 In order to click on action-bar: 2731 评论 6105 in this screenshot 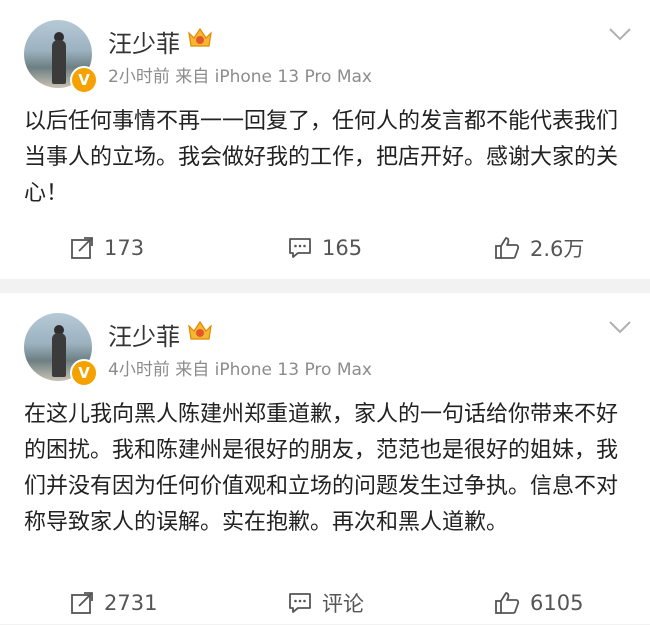, I will do `click(325, 603)`.